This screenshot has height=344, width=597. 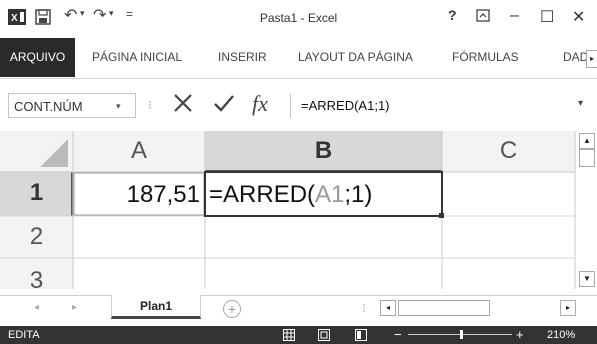 I want to click on ribbon-display-icon, so click(x=483, y=18).